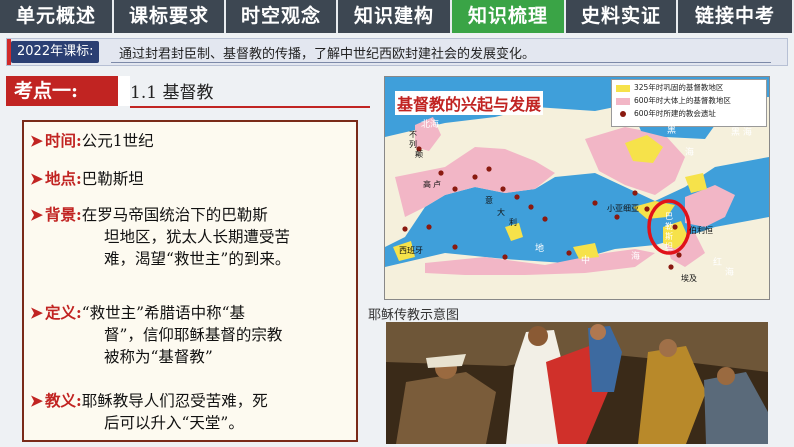  What do you see at coordinates (689, 278) in the screenshot?
I see `label-egypt: 埃及` at bounding box center [689, 278].